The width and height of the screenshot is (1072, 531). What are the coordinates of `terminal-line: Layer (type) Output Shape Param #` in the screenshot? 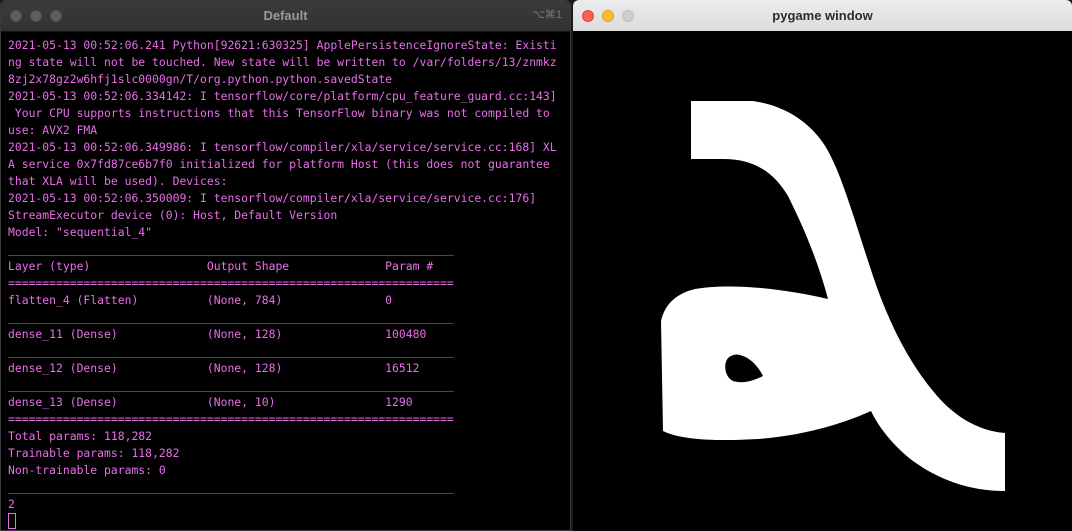 It's located at (221, 266).